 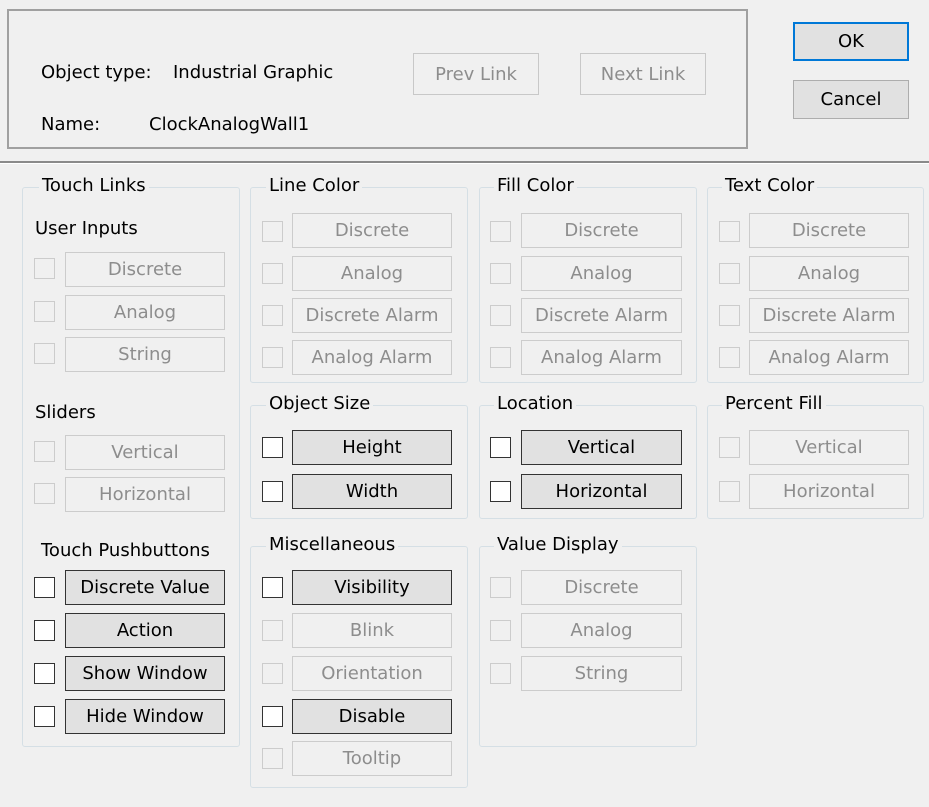 I want to click on pushbutton-action-checkbox, so click(x=44, y=630).